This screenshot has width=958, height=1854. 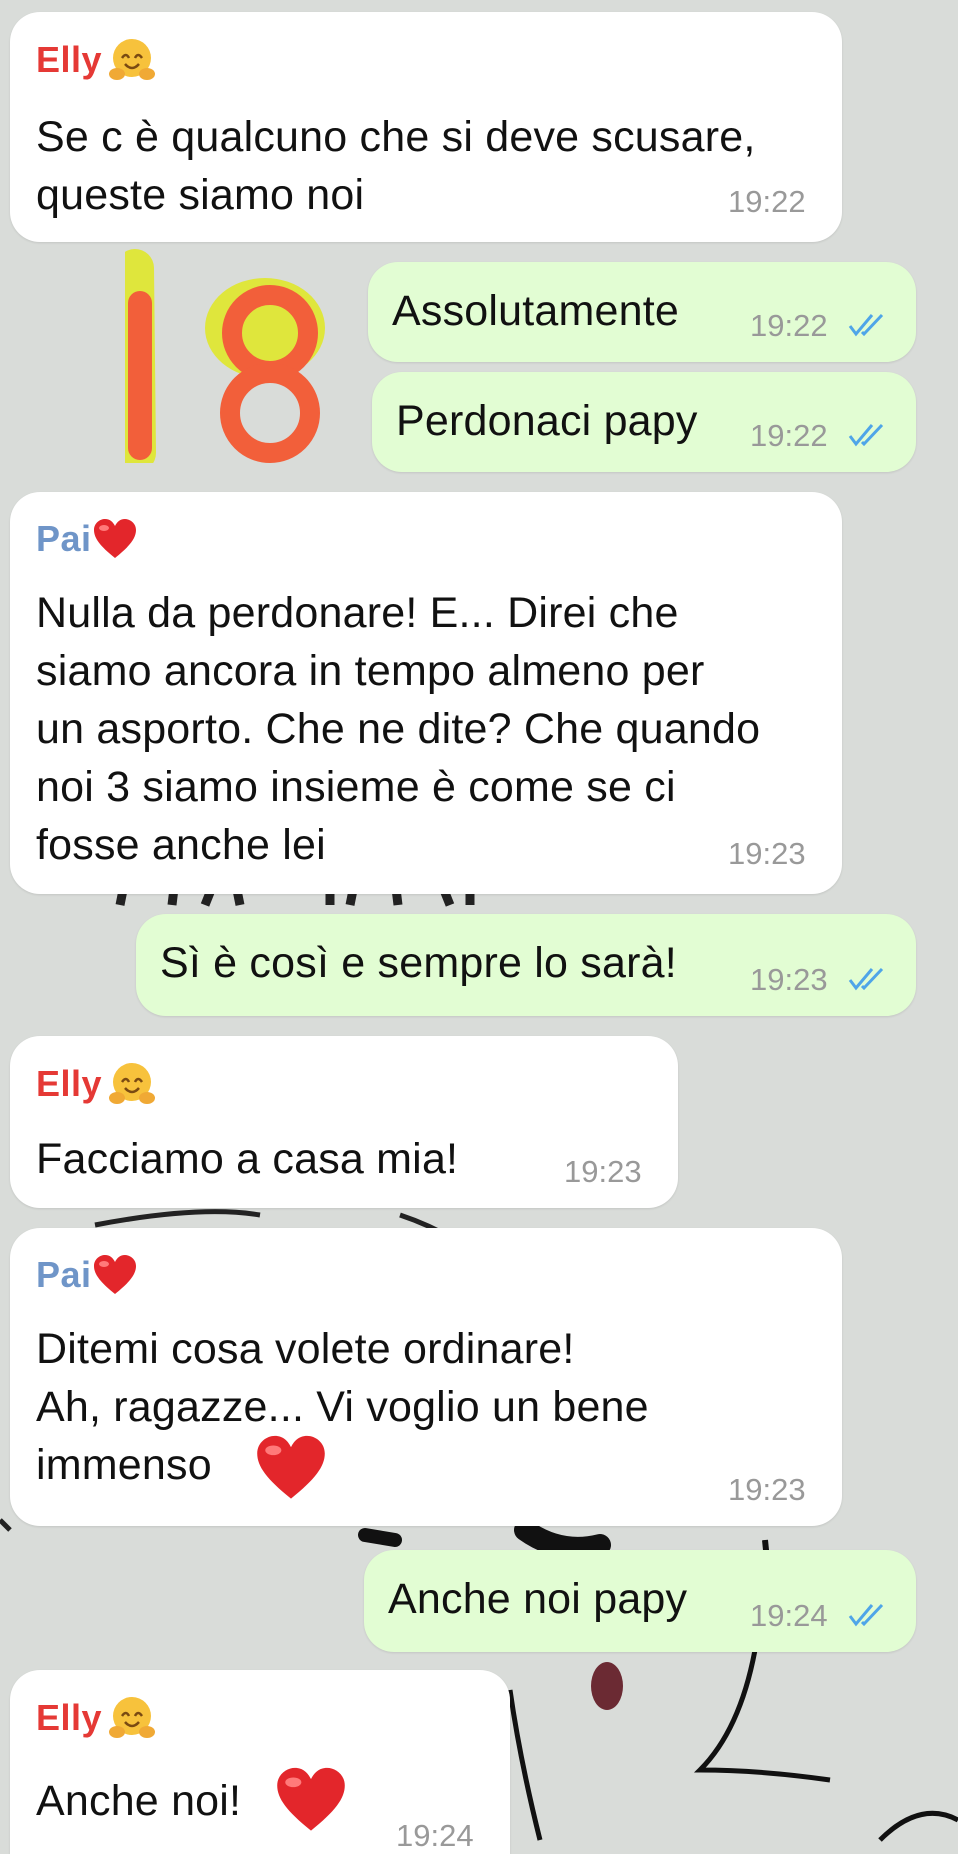 What do you see at coordinates (547, 421) in the screenshot?
I see `message-text: Perdonaci papy` at bounding box center [547, 421].